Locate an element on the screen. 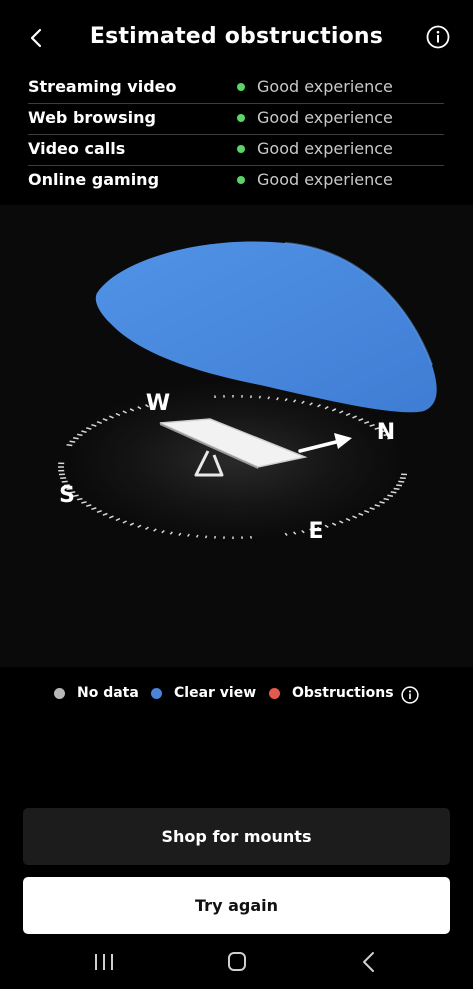  header: Estimated obstructions is located at coordinates (236, 38).